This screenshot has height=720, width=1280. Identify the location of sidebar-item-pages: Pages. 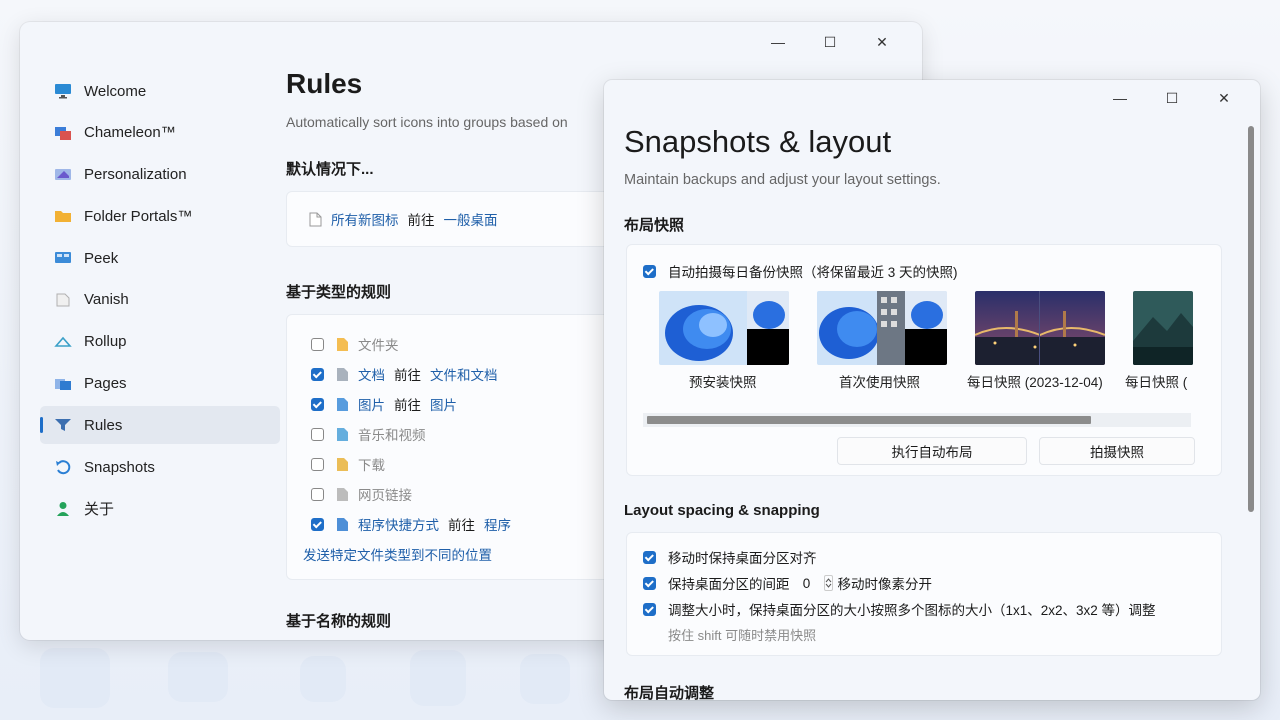
(160, 384).